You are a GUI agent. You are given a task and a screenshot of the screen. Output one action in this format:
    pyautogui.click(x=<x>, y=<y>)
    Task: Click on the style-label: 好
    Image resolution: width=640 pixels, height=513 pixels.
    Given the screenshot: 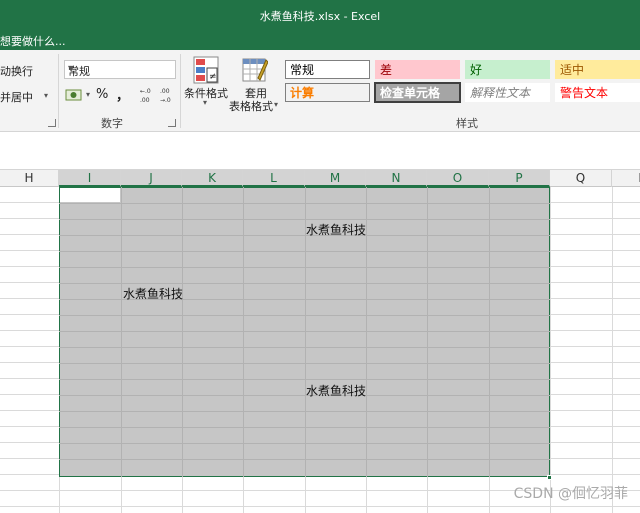 What is the action you would take?
    pyautogui.click(x=476, y=70)
    